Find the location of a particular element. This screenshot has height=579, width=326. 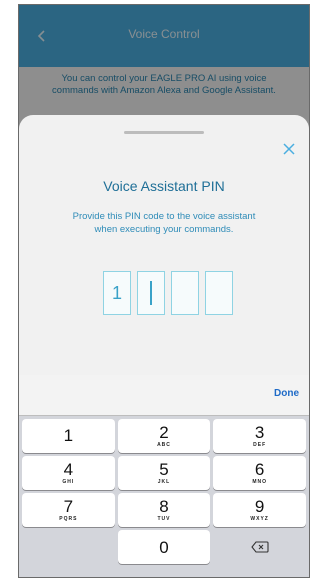

key-letters: DEF is located at coordinates (260, 445).